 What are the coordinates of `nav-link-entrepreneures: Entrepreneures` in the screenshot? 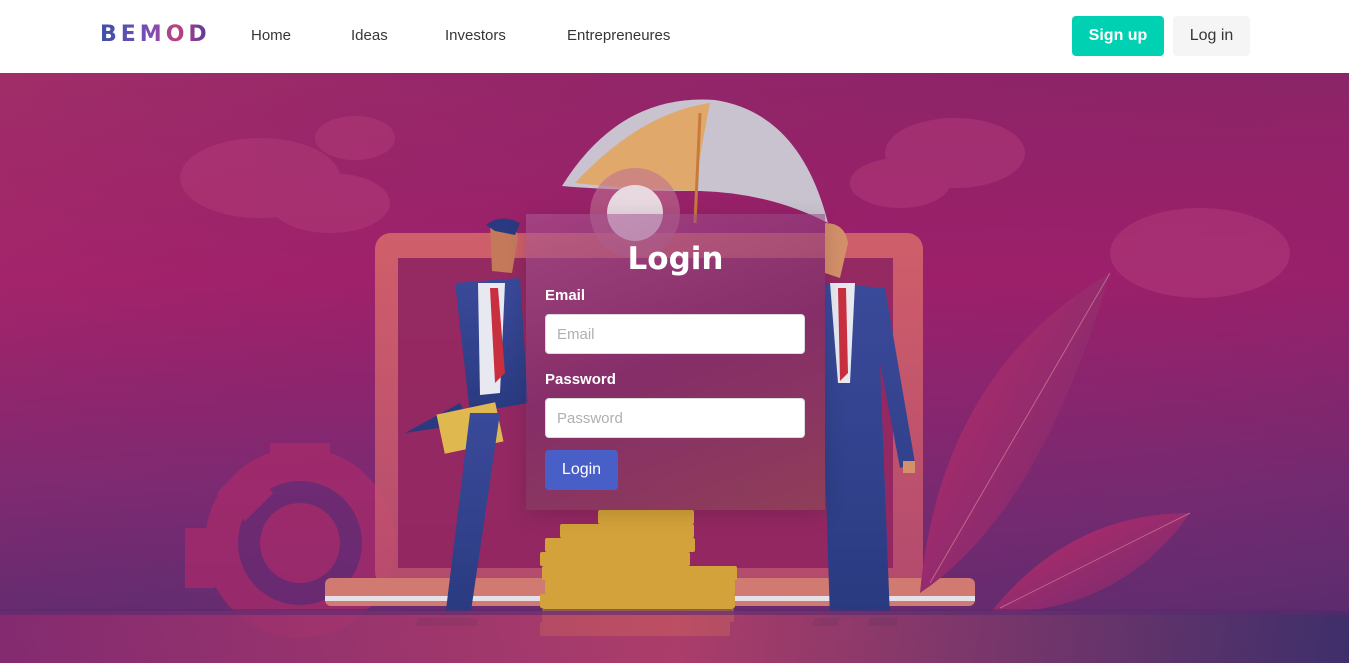 It's located at (618, 35).